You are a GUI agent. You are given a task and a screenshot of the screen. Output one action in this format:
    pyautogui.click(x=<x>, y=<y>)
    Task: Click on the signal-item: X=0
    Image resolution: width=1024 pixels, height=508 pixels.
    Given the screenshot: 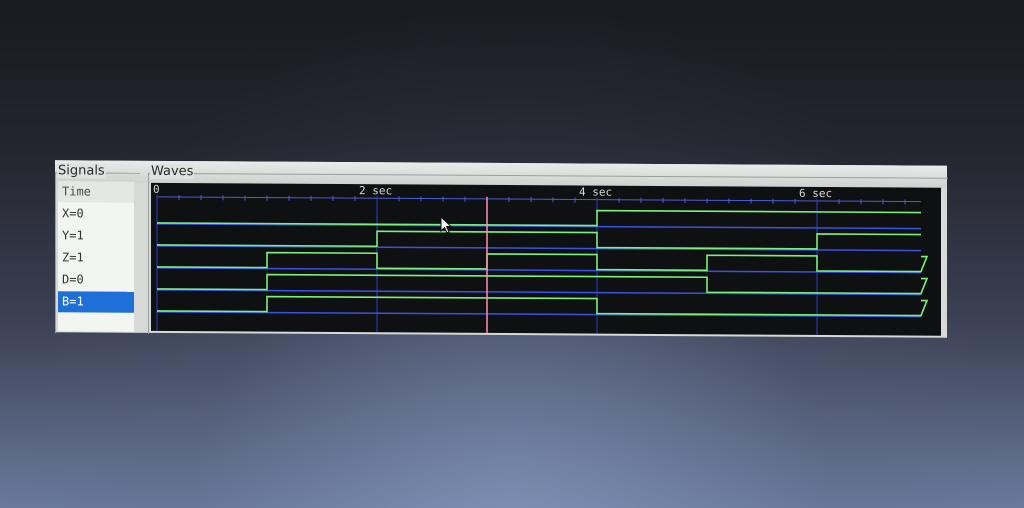 What is the action you would take?
    pyautogui.click(x=96, y=213)
    